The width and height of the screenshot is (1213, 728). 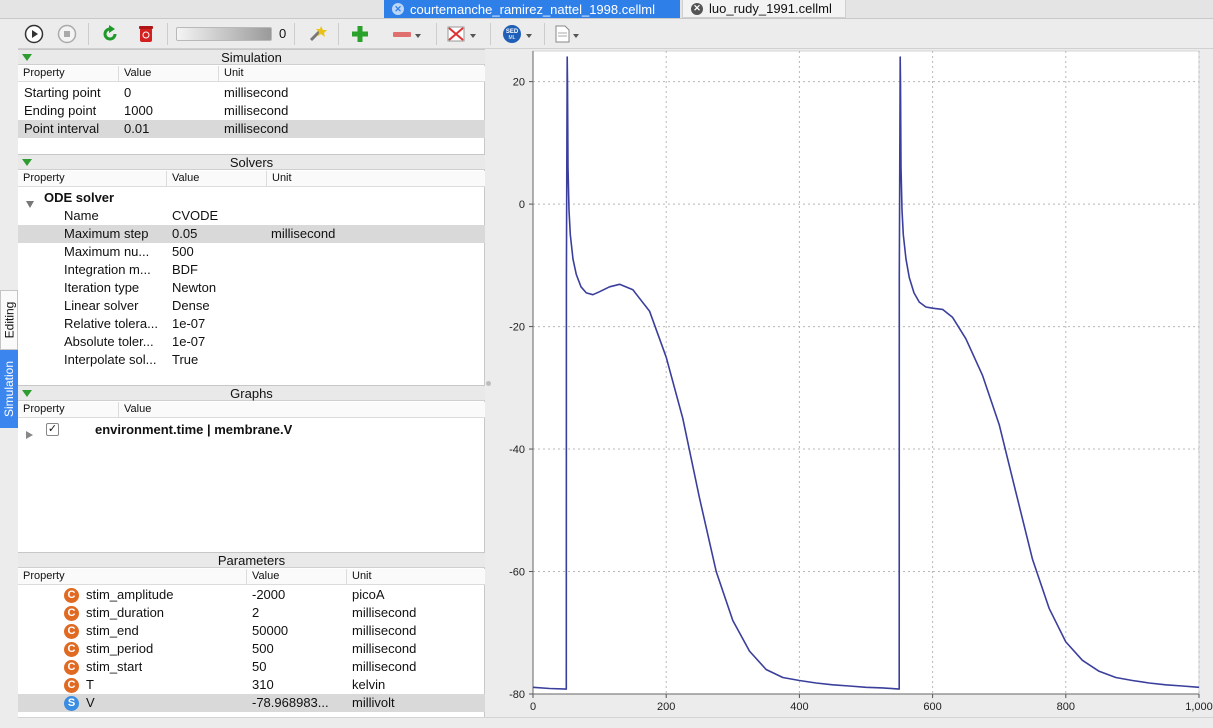 I want to click on tab-editing-label: Editing, so click(x=9, y=320).